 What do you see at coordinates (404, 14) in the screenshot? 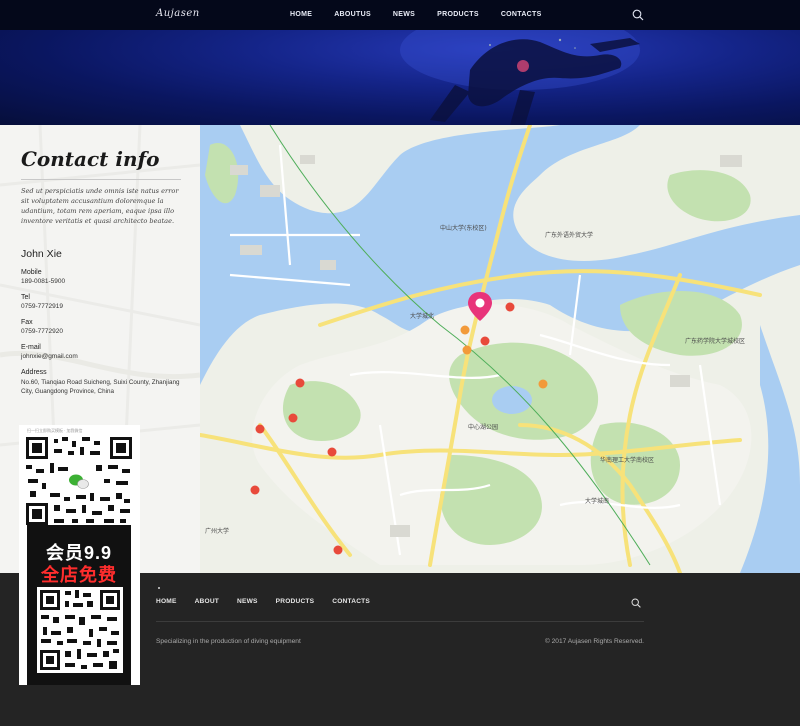
I see `nav-news: NEWS` at bounding box center [404, 14].